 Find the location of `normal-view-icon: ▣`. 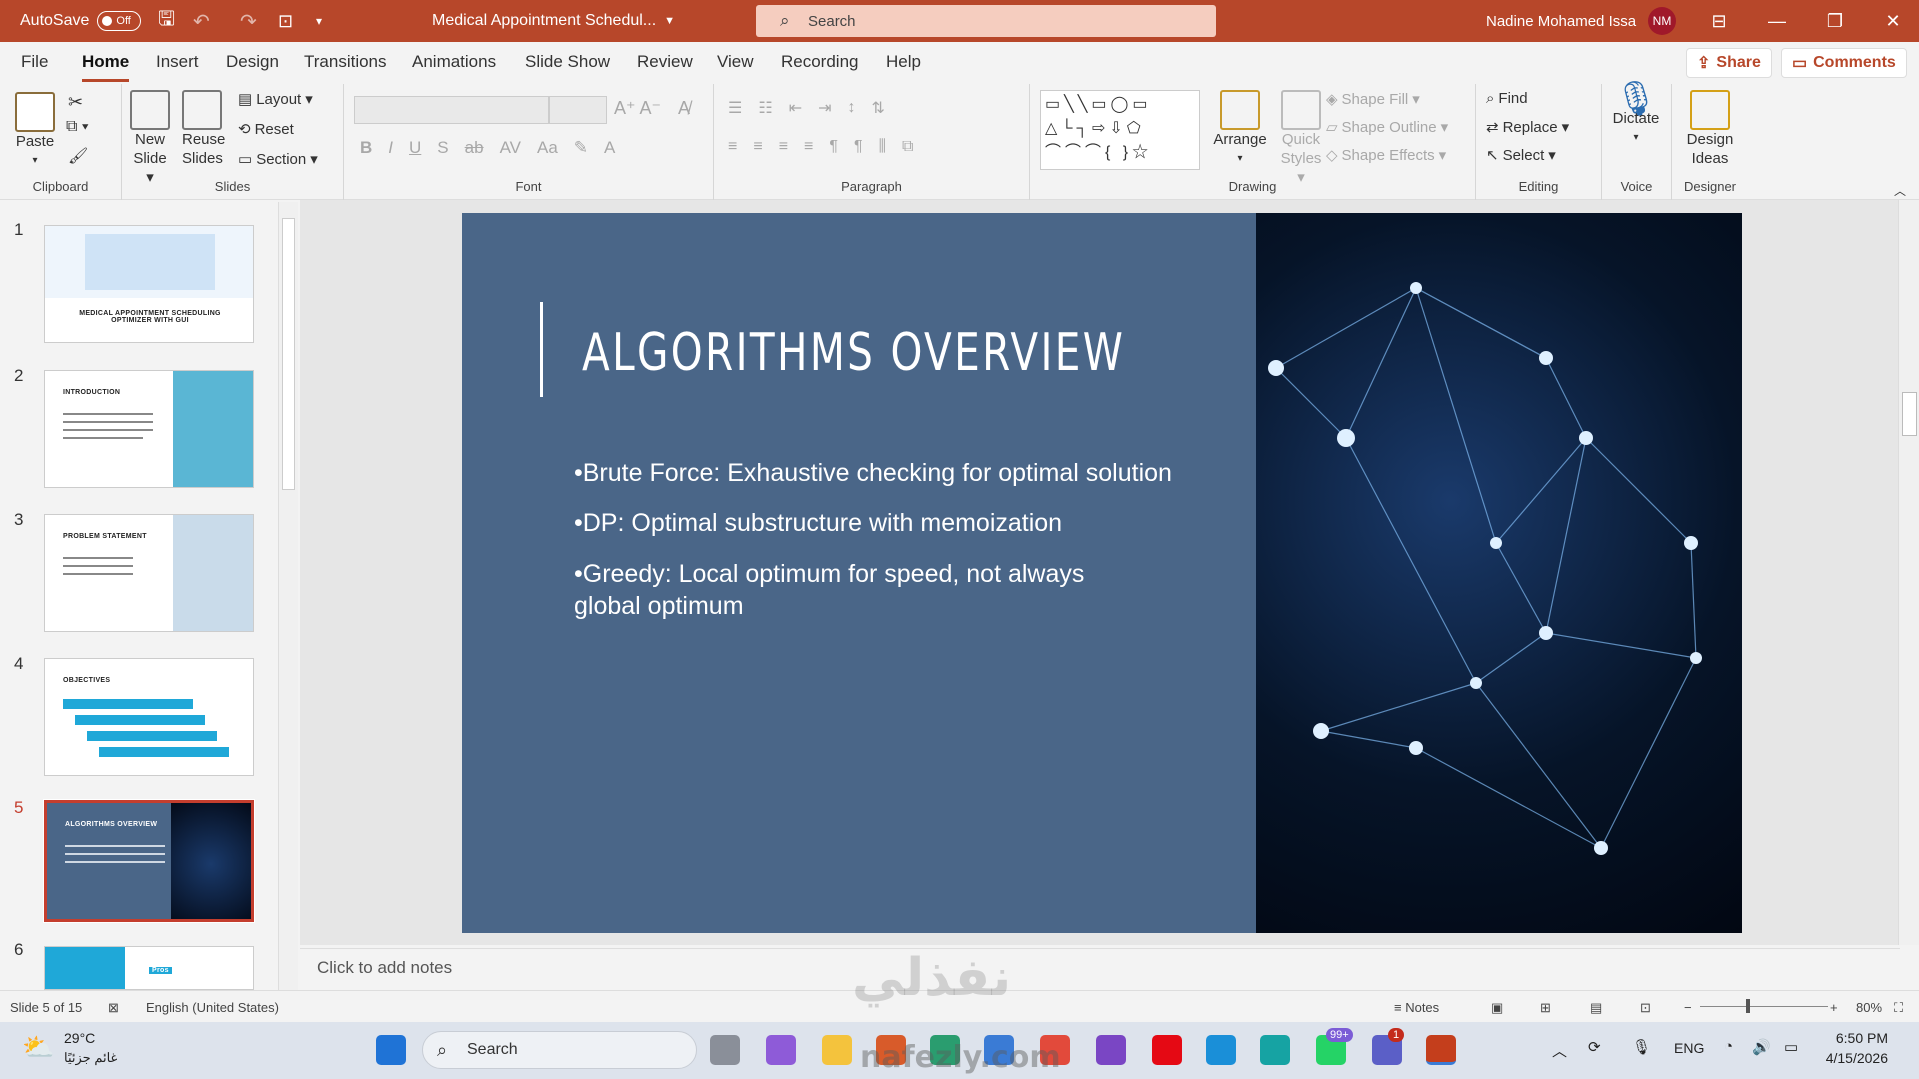

normal-view-icon: ▣ is located at coordinates (1497, 1008).